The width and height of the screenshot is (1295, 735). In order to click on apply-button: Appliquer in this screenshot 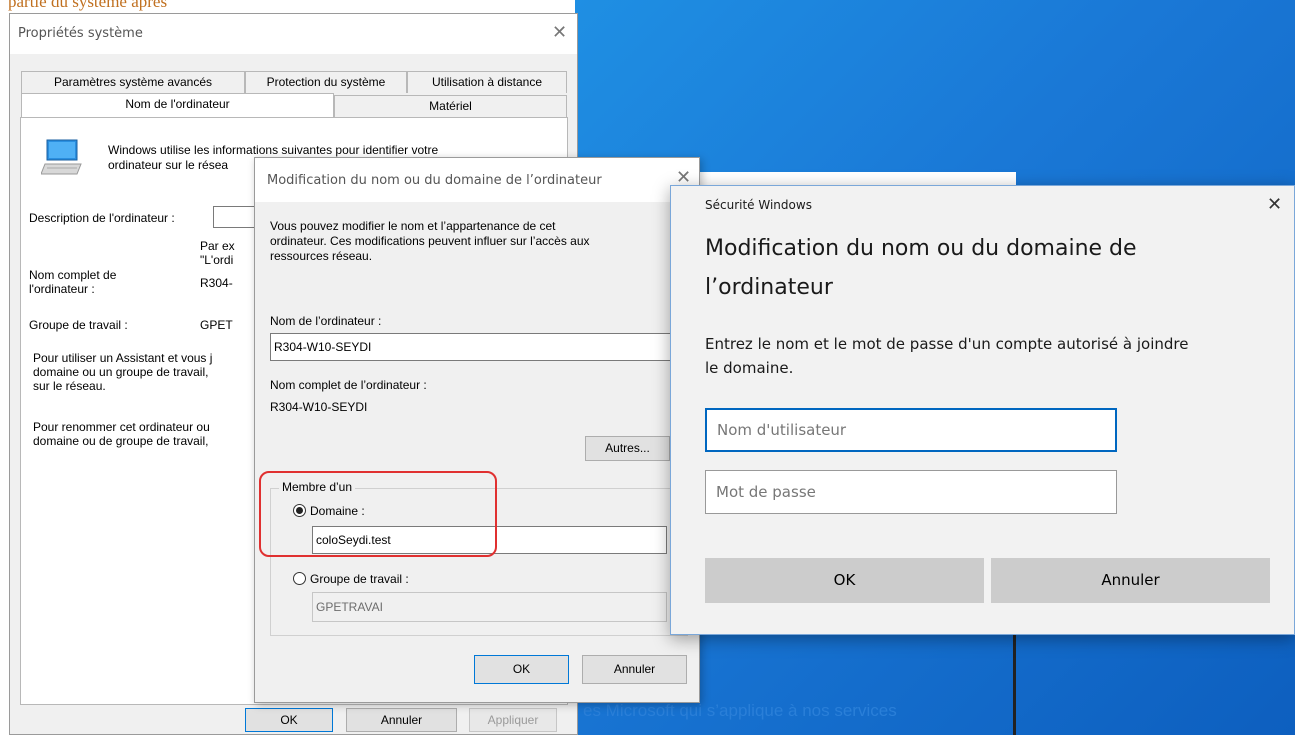, I will do `click(513, 720)`.